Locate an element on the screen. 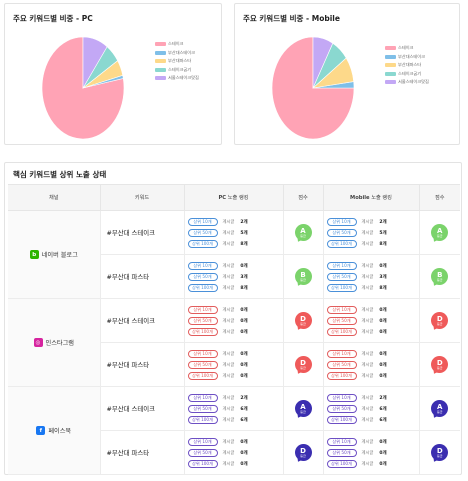  mobile-legend-item: 부산대파스타 is located at coordinates (407, 65).